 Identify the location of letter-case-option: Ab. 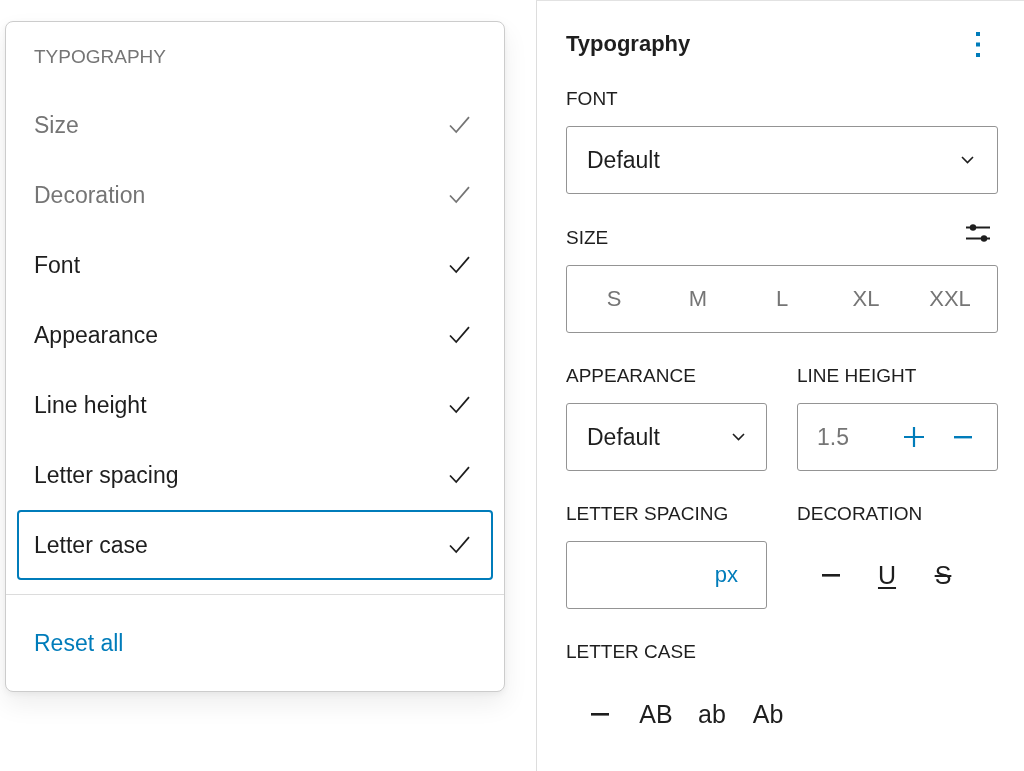
(768, 714).